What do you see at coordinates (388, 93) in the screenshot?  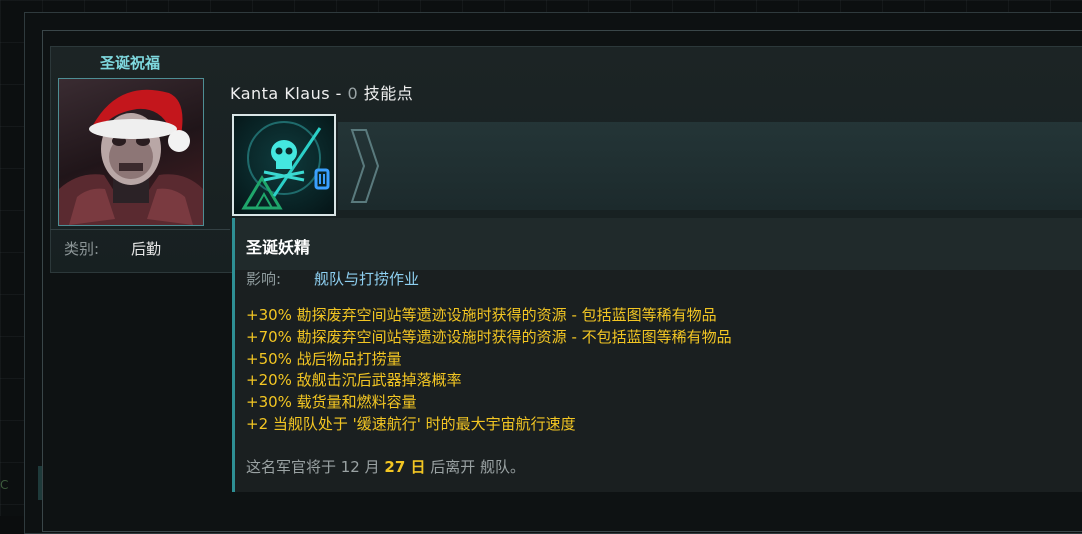 I see `skill-points-label: 技能点` at bounding box center [388, 93].